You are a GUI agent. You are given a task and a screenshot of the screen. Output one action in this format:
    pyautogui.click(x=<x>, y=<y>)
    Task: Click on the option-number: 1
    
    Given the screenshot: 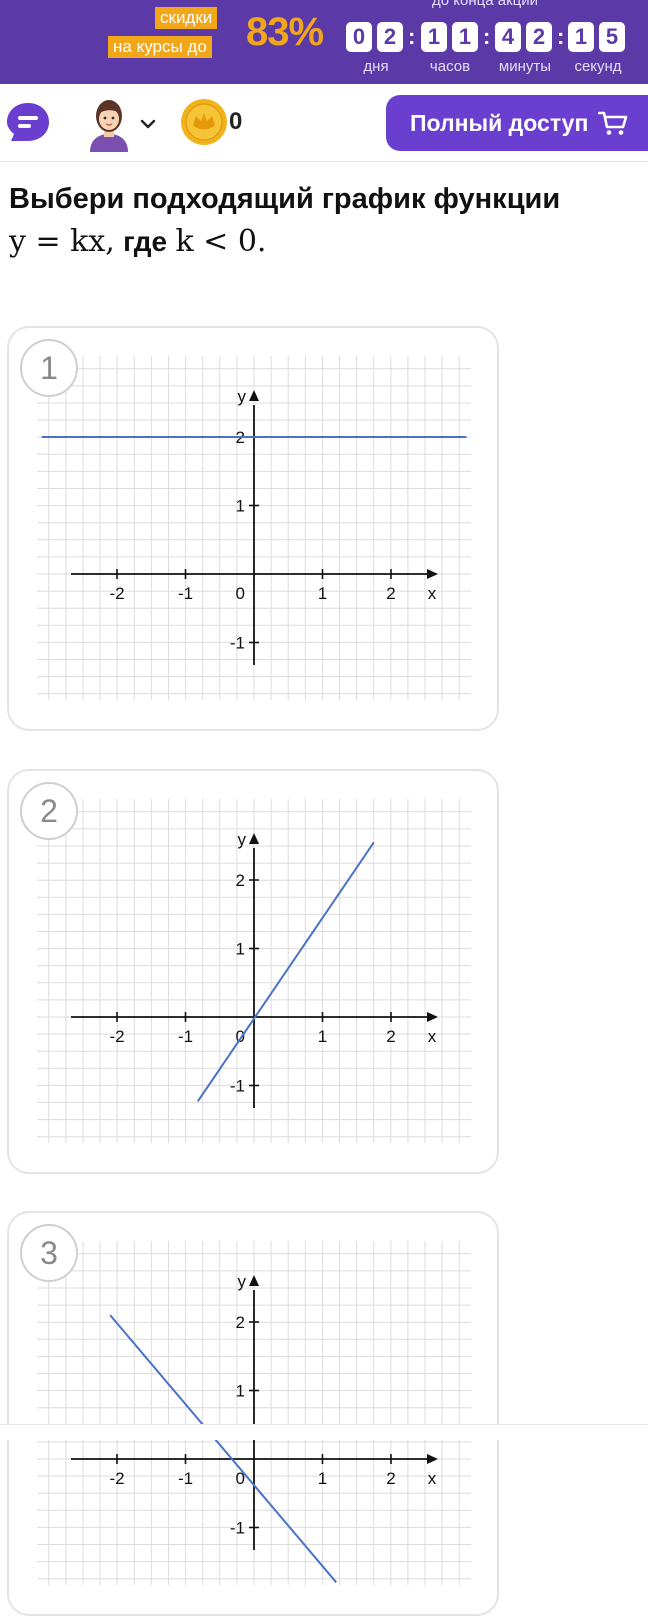 What is the action you would take?
    pyautogui.click(x=49, y=368)
    